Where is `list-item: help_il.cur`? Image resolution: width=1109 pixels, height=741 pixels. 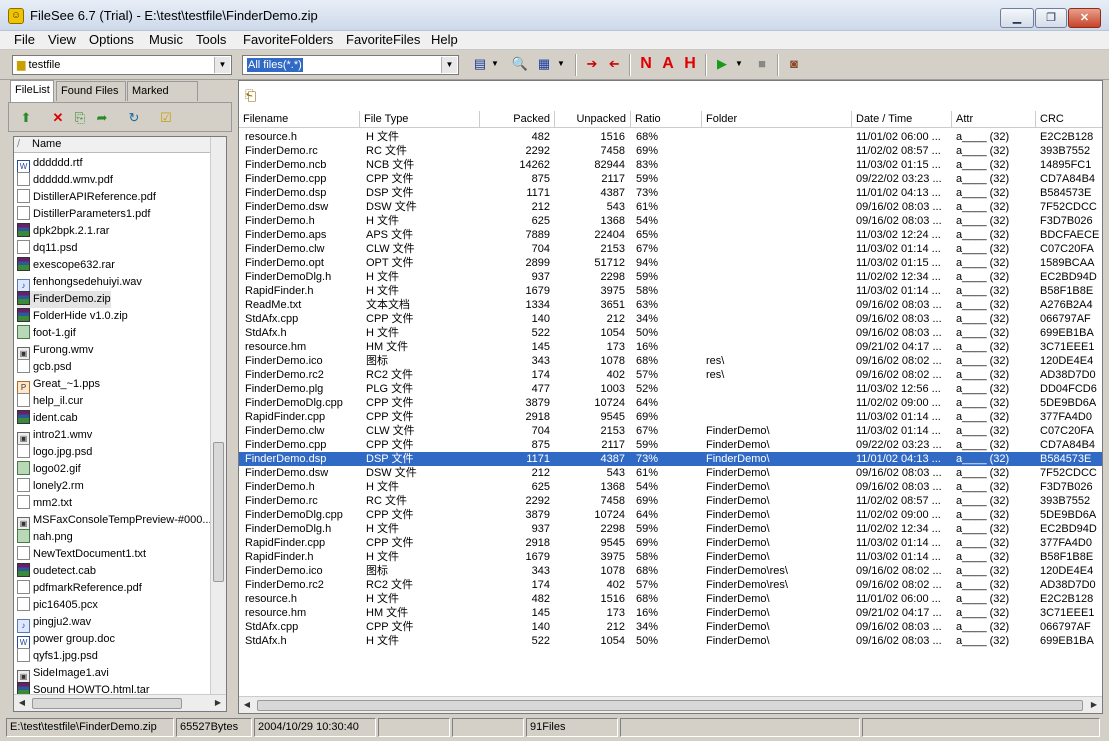
list-item: help_il.cur is located at coordinates (50, 401).